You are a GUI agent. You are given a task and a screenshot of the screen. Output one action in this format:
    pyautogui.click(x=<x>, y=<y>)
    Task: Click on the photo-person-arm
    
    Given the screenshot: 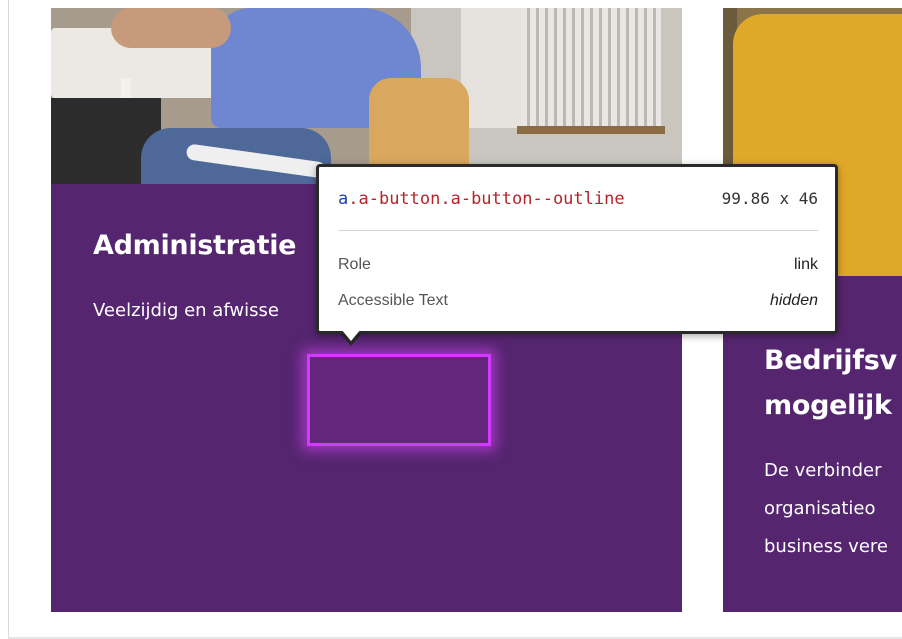 What is the action you would take?
    pyautogui.click(x=171, y=28)
    